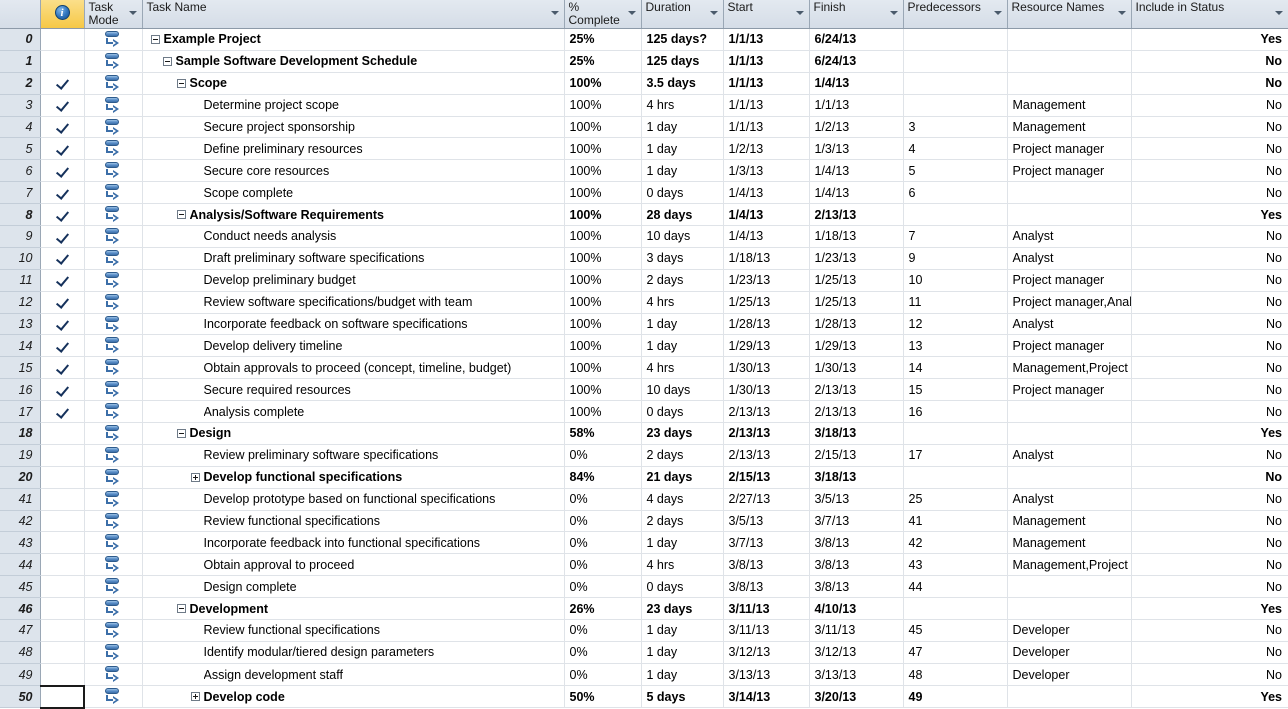 The width and height of the screenshot is (1288, 709). I want to click on start-date-cell: 1/1/13, so click(766, 39).